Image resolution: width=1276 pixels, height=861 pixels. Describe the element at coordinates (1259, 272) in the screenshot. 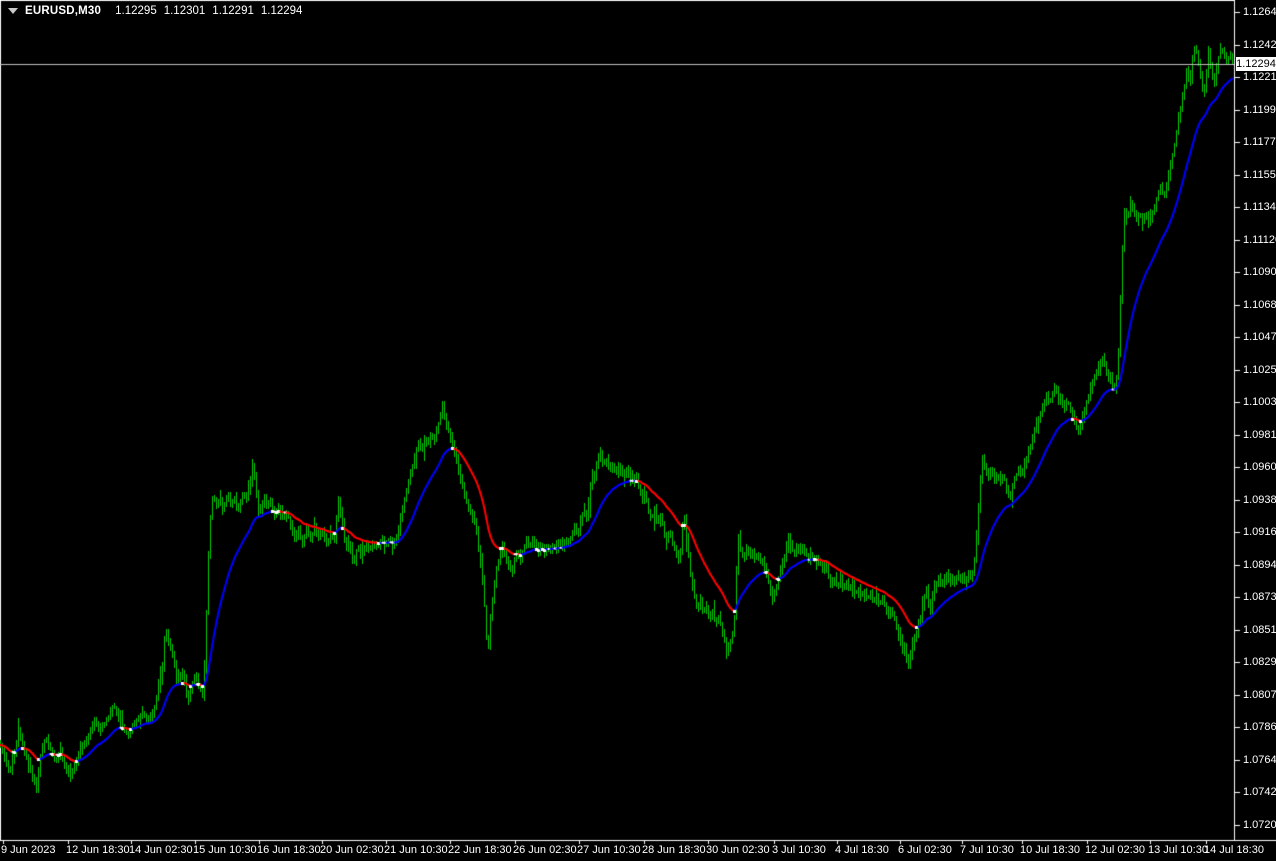

I see `price-tick-label: 1.10905` at that location.